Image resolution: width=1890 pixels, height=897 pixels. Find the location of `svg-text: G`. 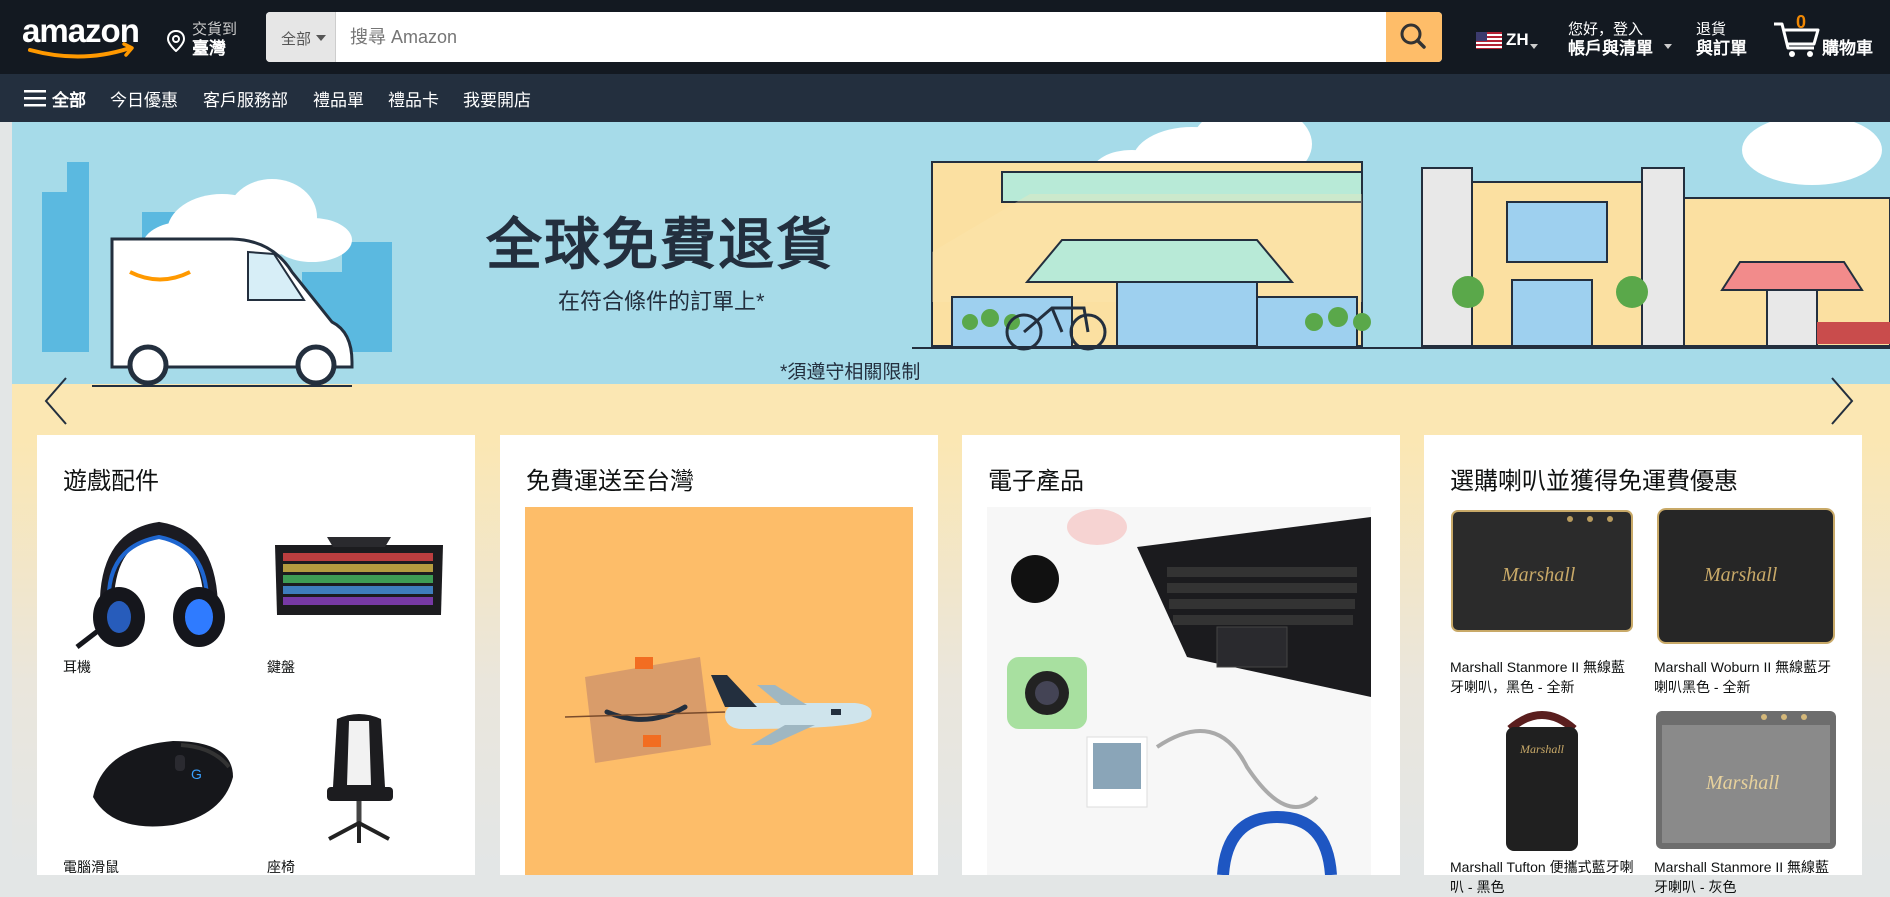

svg-text: G is located at coordinates (196, 774).